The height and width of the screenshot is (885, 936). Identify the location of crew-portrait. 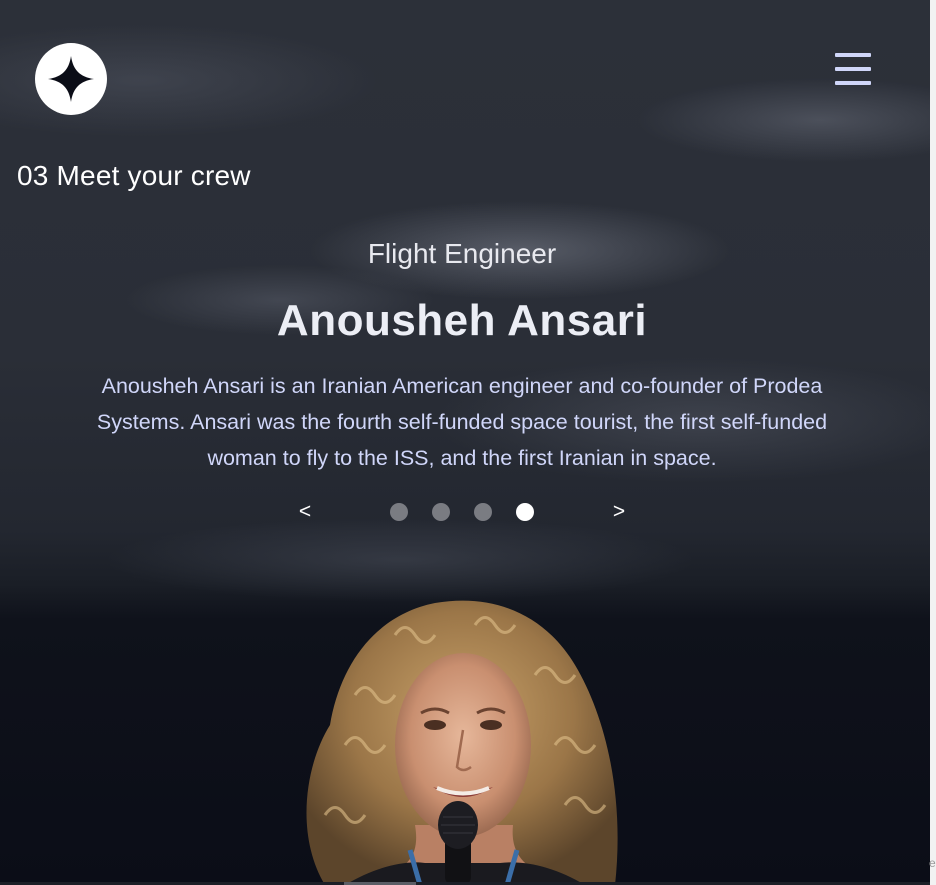
(462, 742).